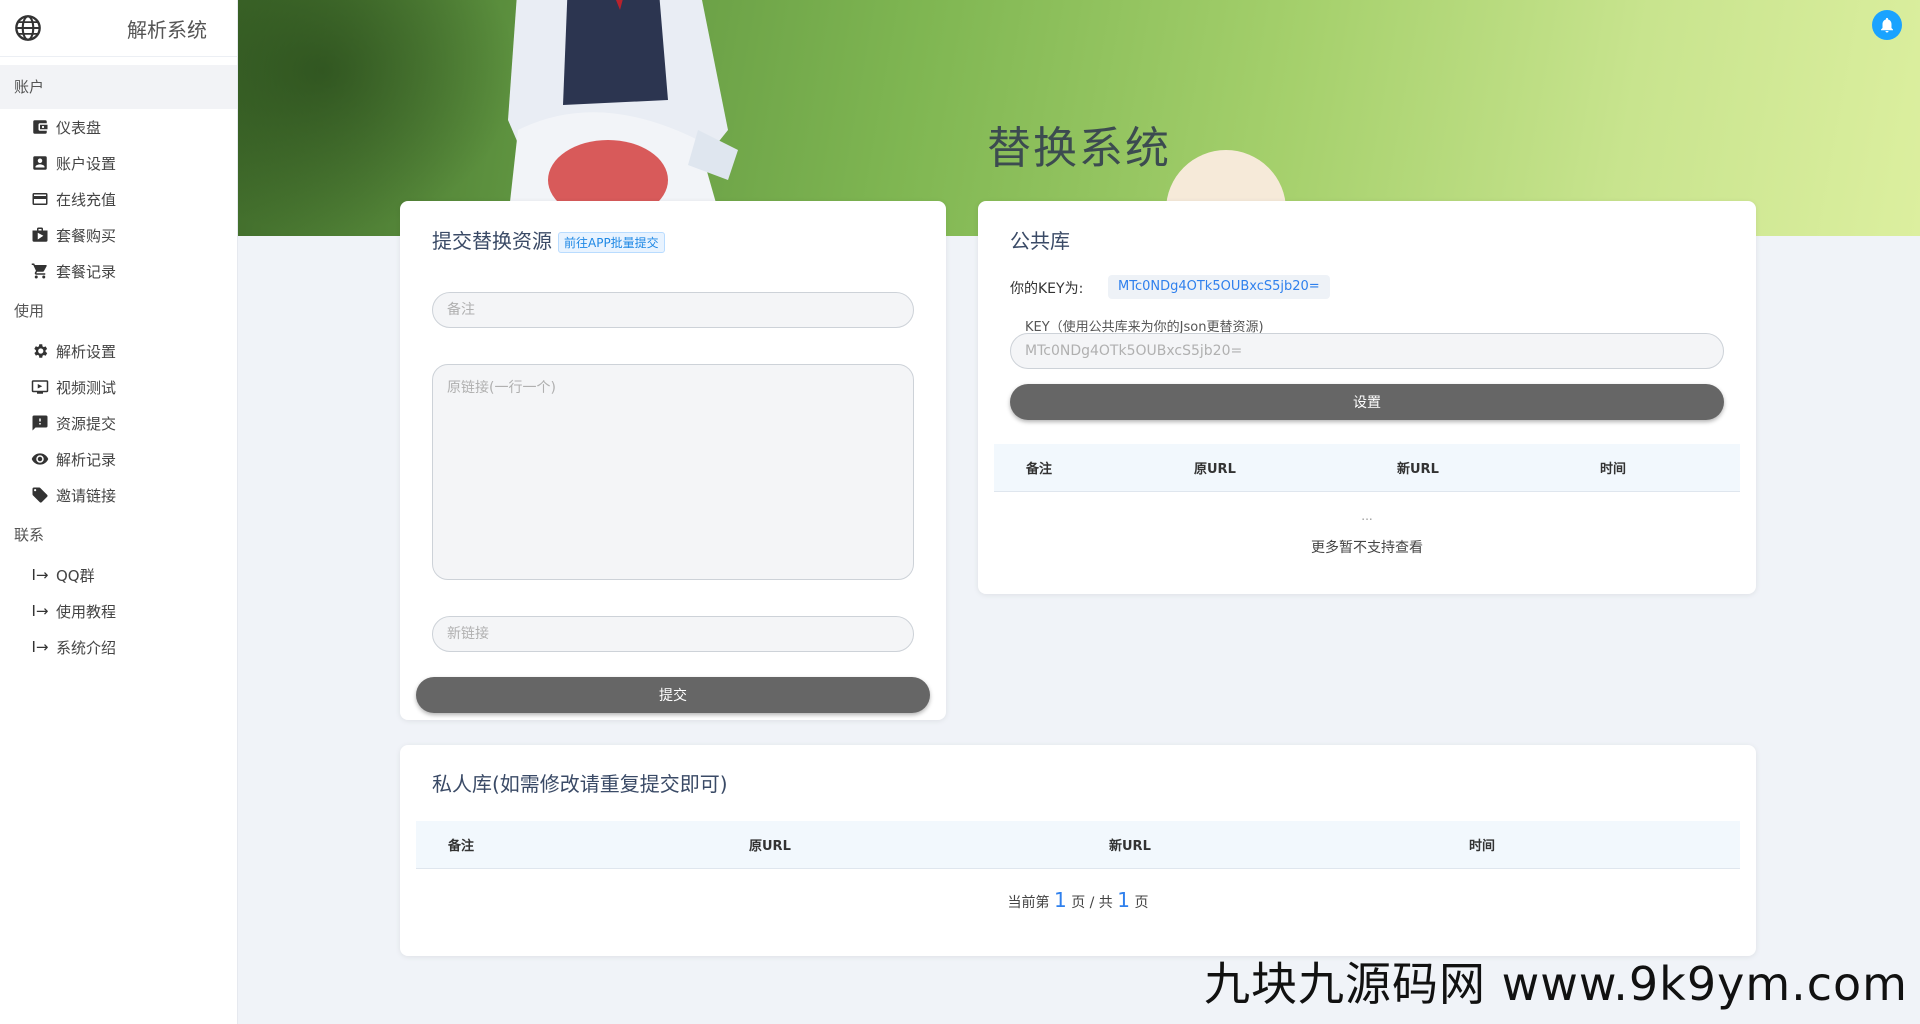 Image resolution: width=1920 pixels, height=1024 pixels. What do you see at coordinates (118, 495) in the screenshot?
I see `sidebar-item-invite-link: 邀请链接` at bounding box center [118, 495].